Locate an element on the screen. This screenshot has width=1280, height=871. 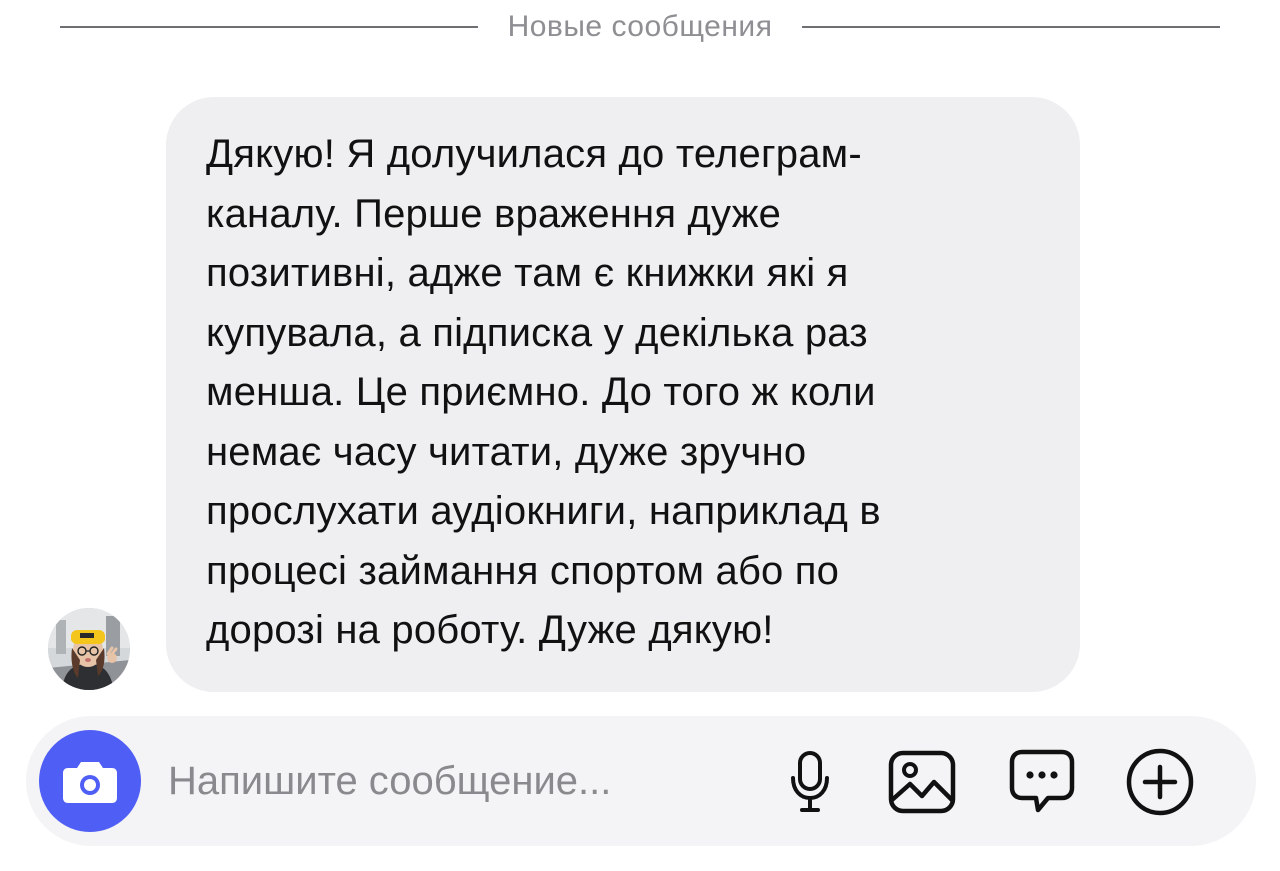
image-icon is located at coordinates (922, 782).